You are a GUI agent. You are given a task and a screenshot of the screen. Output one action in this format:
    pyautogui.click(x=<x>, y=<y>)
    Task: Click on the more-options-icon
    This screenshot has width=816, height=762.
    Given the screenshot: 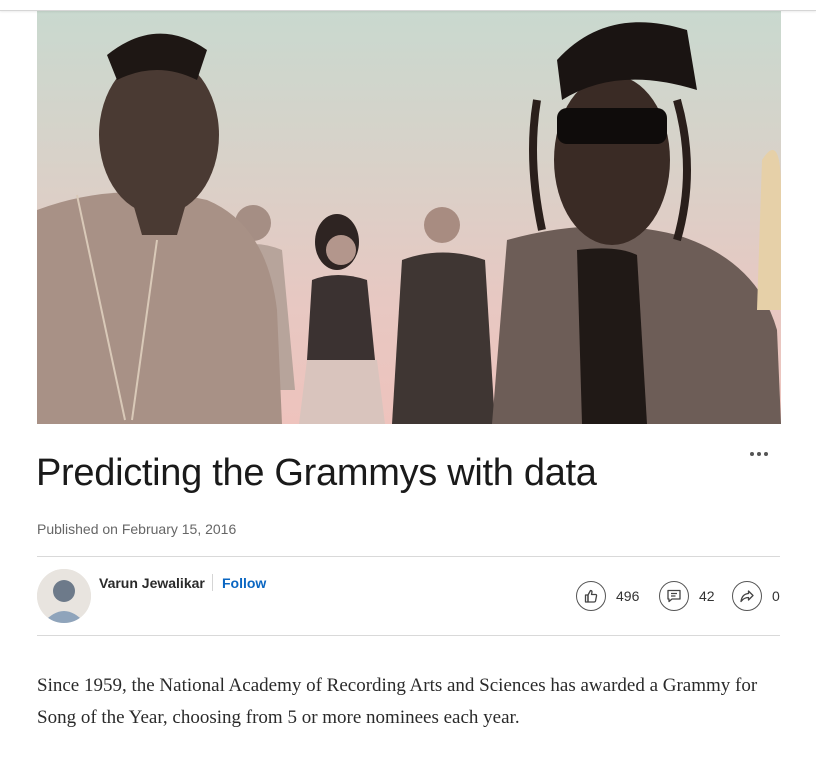 What is the action you would take?
    pyautogui.click(x=752, y=454)
    